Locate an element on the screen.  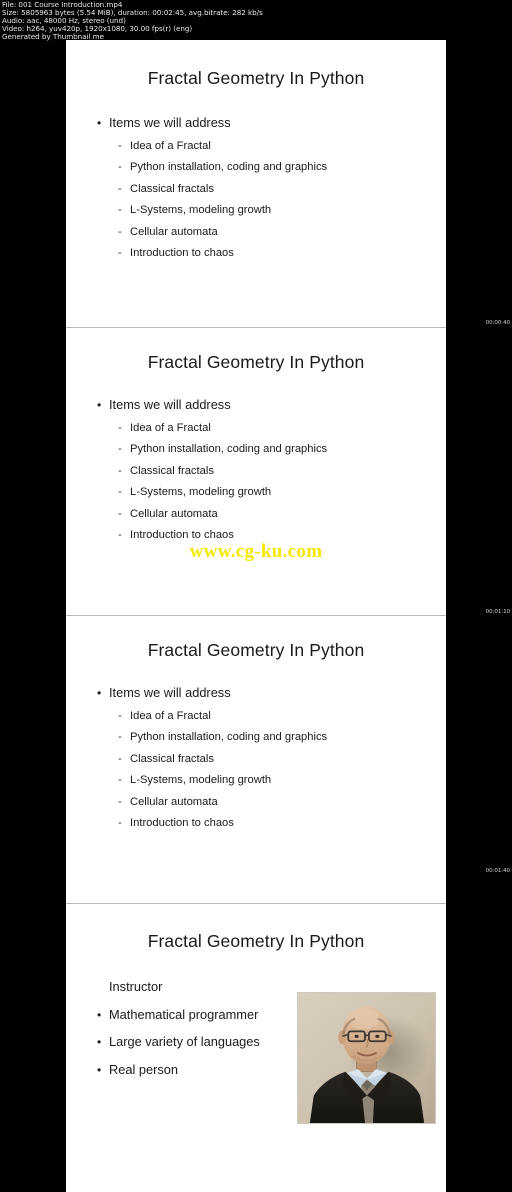
list-item-label: Real person is located at coordinates (144, 1069).